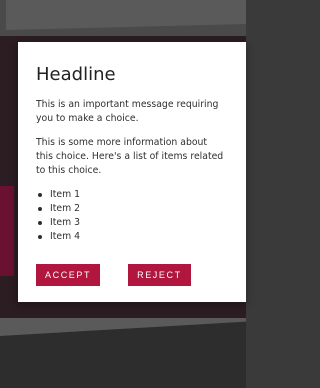  Describe the element at coordinates (131, 237) in the screenshot. I see `list-item: Item 4` at that location.